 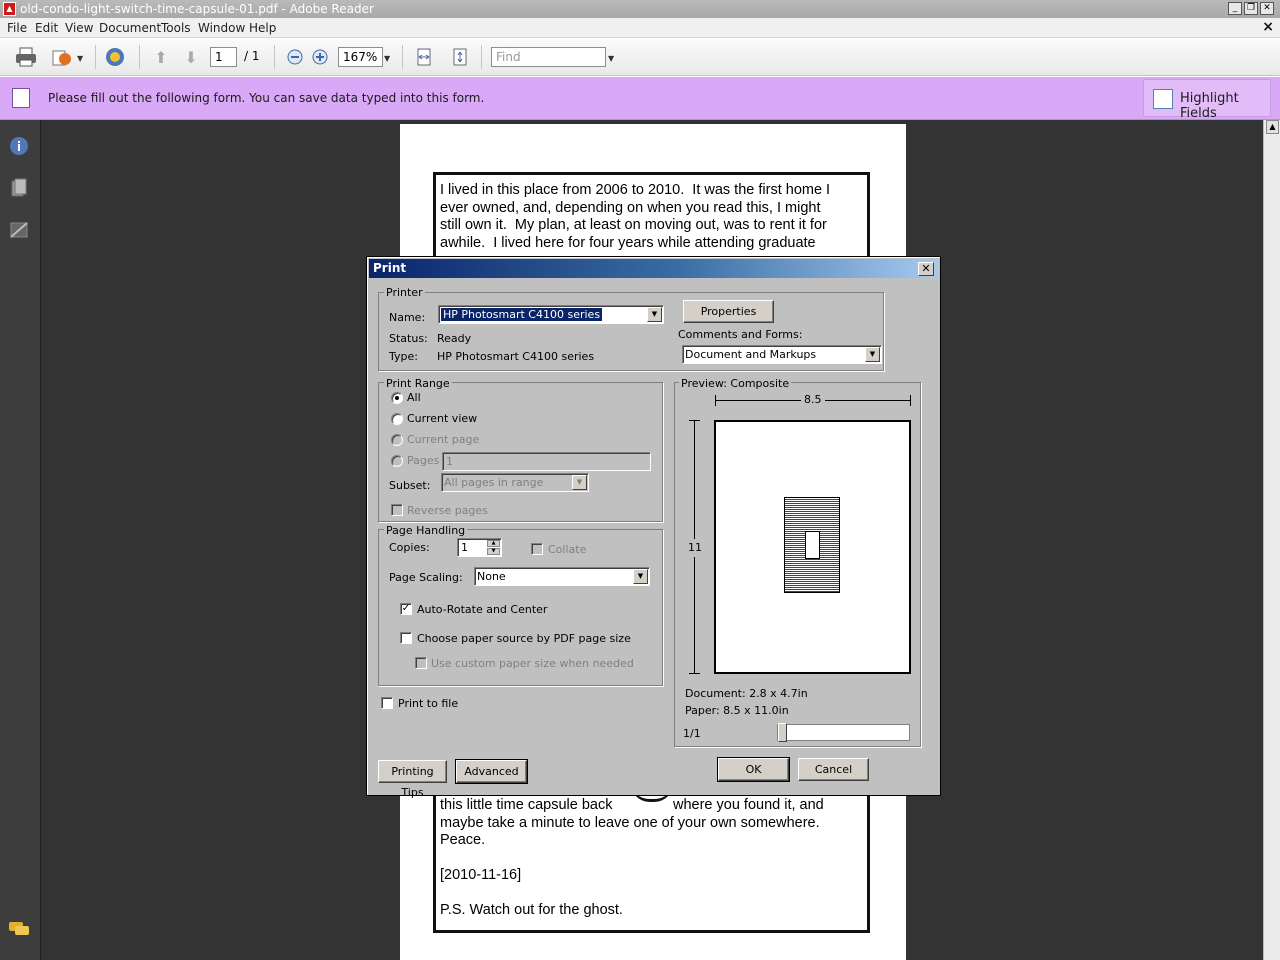 What do you see at coordinates (812, 545) in the screenshot?
I see `preview-document-thumbnail` at bounding box center [812, 545].